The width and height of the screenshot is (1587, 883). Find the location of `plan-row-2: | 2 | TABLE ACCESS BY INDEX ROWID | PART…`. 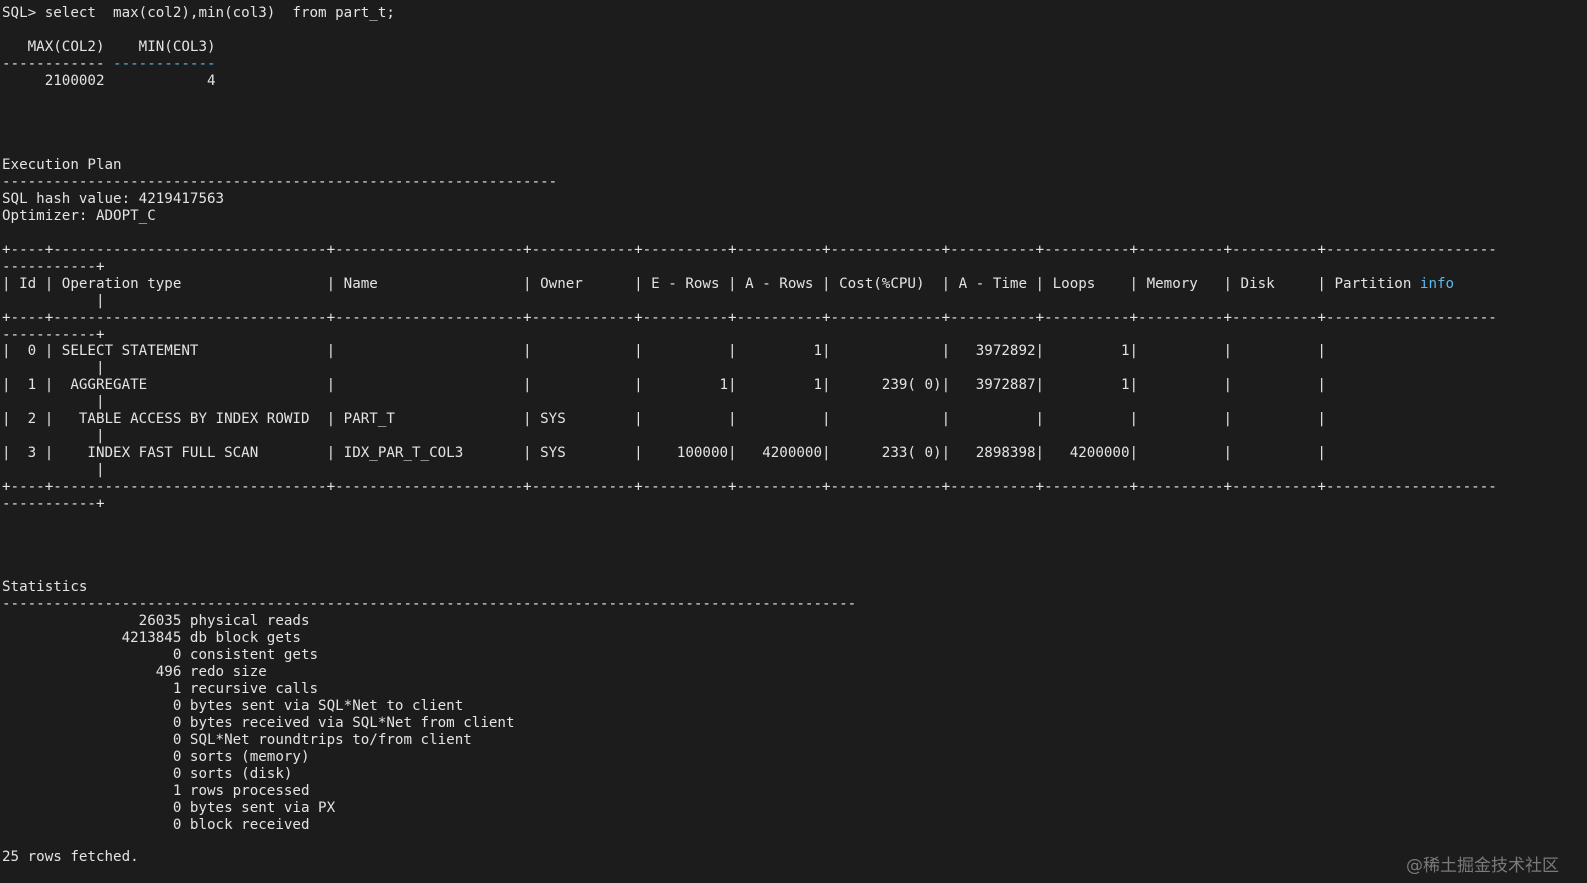

plan-row-2: | 2 | TABLE ACCESS BY INDEX ROWID | PART… is located at coordinates (664, 419).